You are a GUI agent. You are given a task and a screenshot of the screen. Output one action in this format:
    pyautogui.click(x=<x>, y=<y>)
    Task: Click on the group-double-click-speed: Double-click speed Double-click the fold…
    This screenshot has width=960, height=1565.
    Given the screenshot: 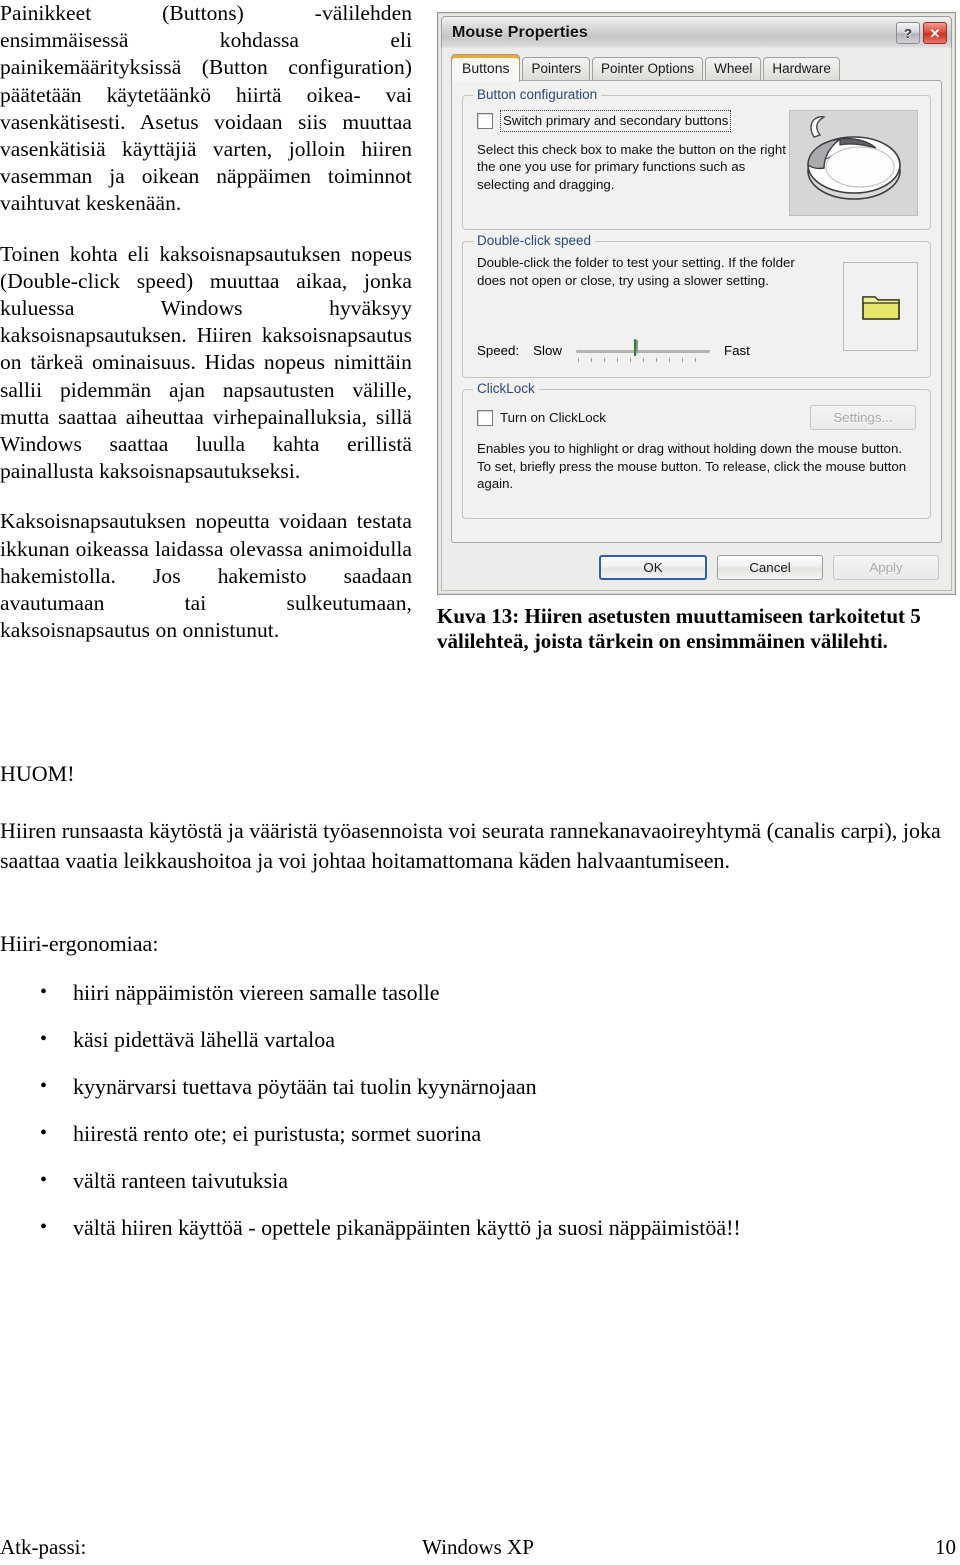 What is the action you would take?
    pyautogui.click(x=696, y=305)
    